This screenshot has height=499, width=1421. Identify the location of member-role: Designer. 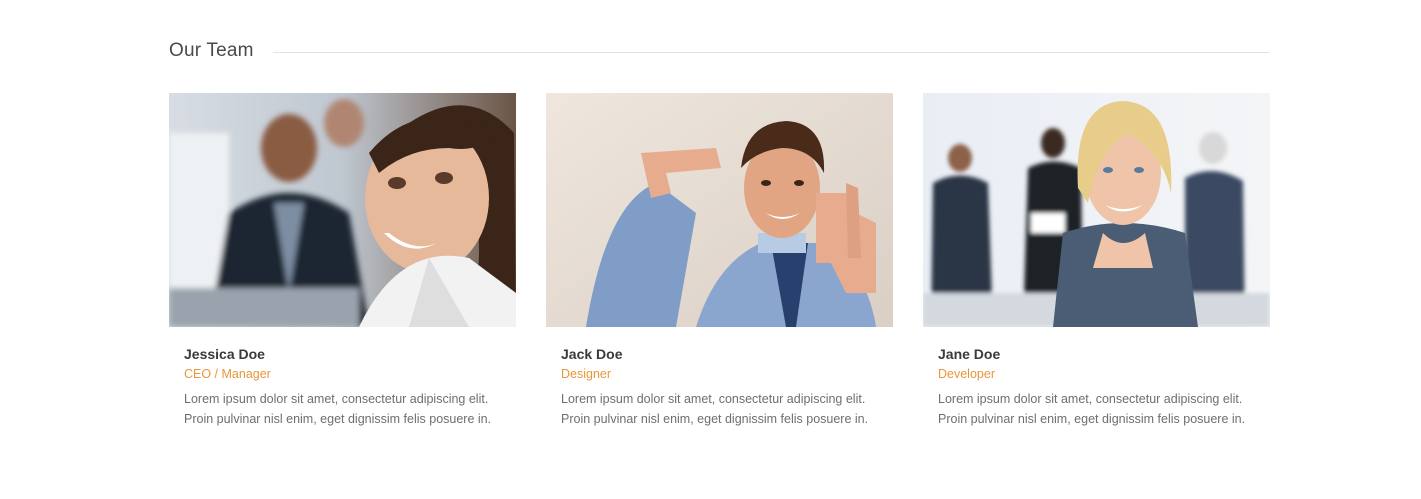
(586, 374).